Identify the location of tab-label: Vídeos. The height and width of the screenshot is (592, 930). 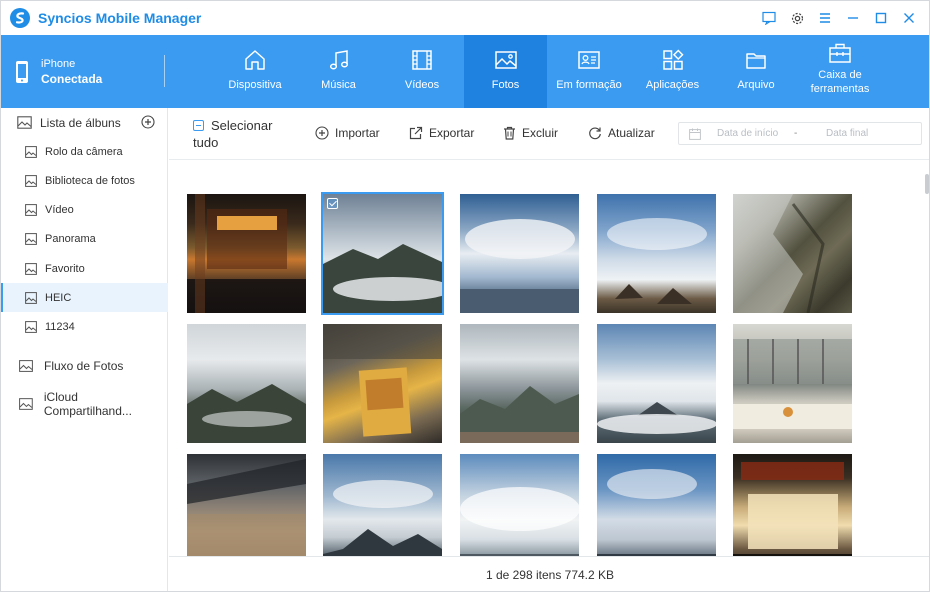
(422, 85).